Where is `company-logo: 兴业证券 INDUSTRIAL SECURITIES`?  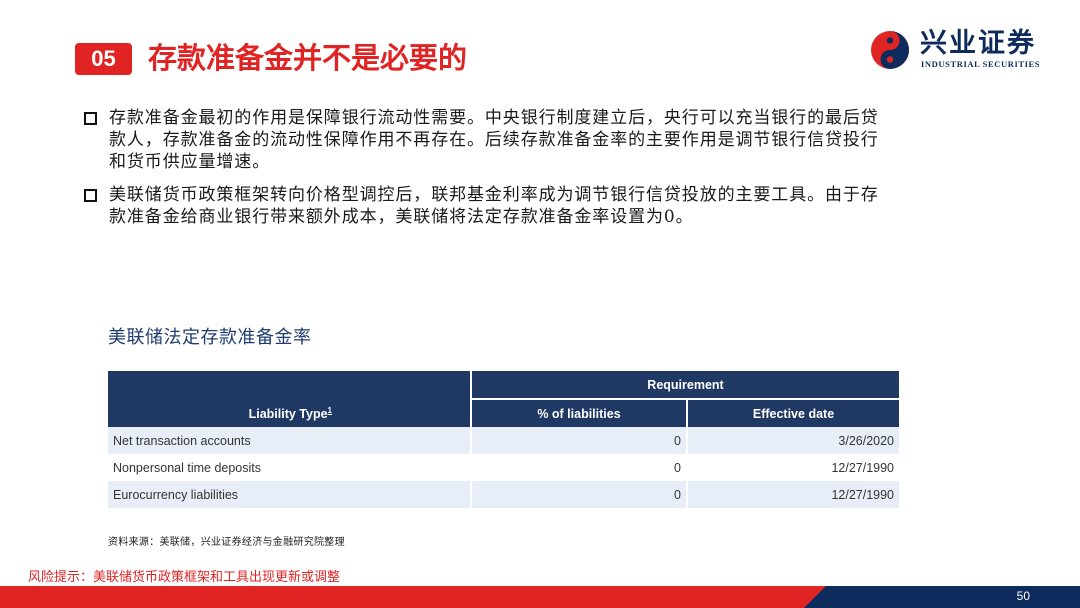
company-logo: 兴业证券 INDUSTRIAL SECURITIES is located at coordinates (965, 50).